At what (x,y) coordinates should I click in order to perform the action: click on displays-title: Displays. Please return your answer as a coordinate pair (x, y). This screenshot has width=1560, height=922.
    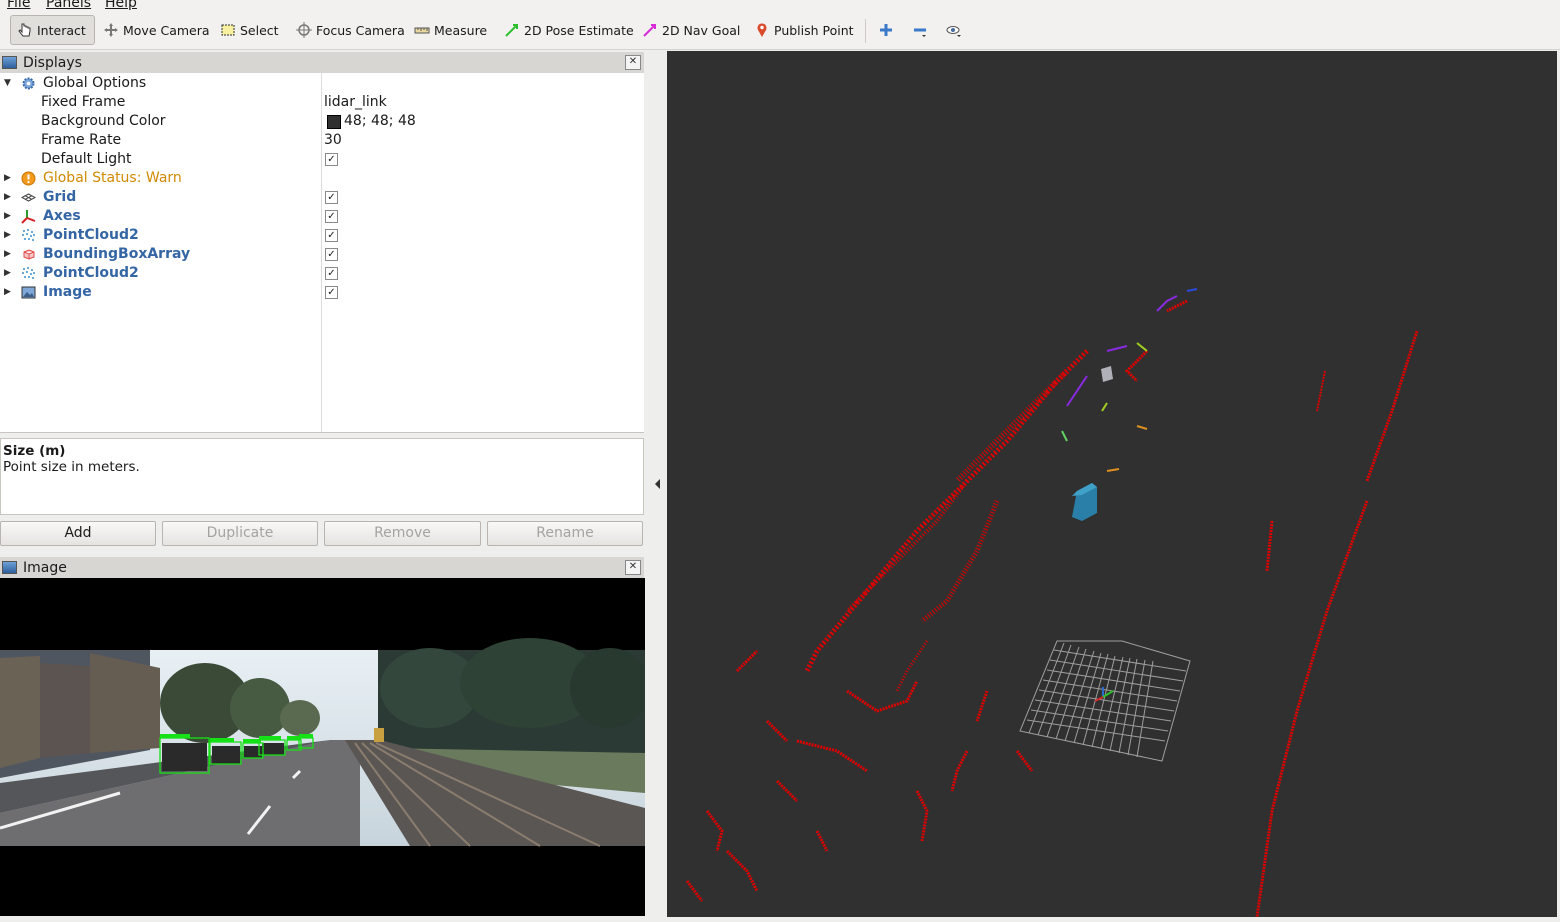
    Looking at the image, I should click on (52, 62).